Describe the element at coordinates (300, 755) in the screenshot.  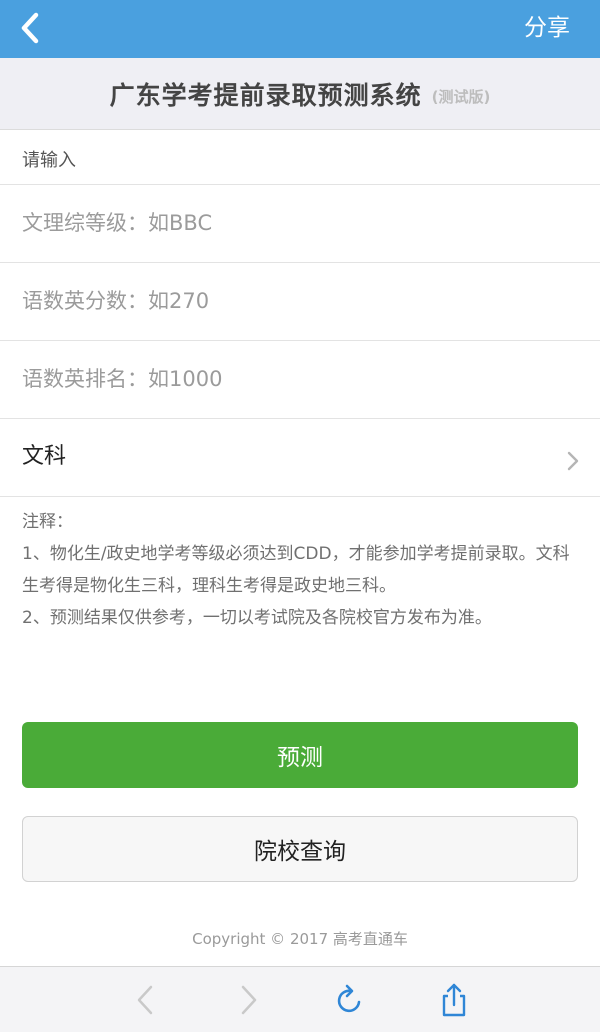
I see `predict-button: 预测` at that location.